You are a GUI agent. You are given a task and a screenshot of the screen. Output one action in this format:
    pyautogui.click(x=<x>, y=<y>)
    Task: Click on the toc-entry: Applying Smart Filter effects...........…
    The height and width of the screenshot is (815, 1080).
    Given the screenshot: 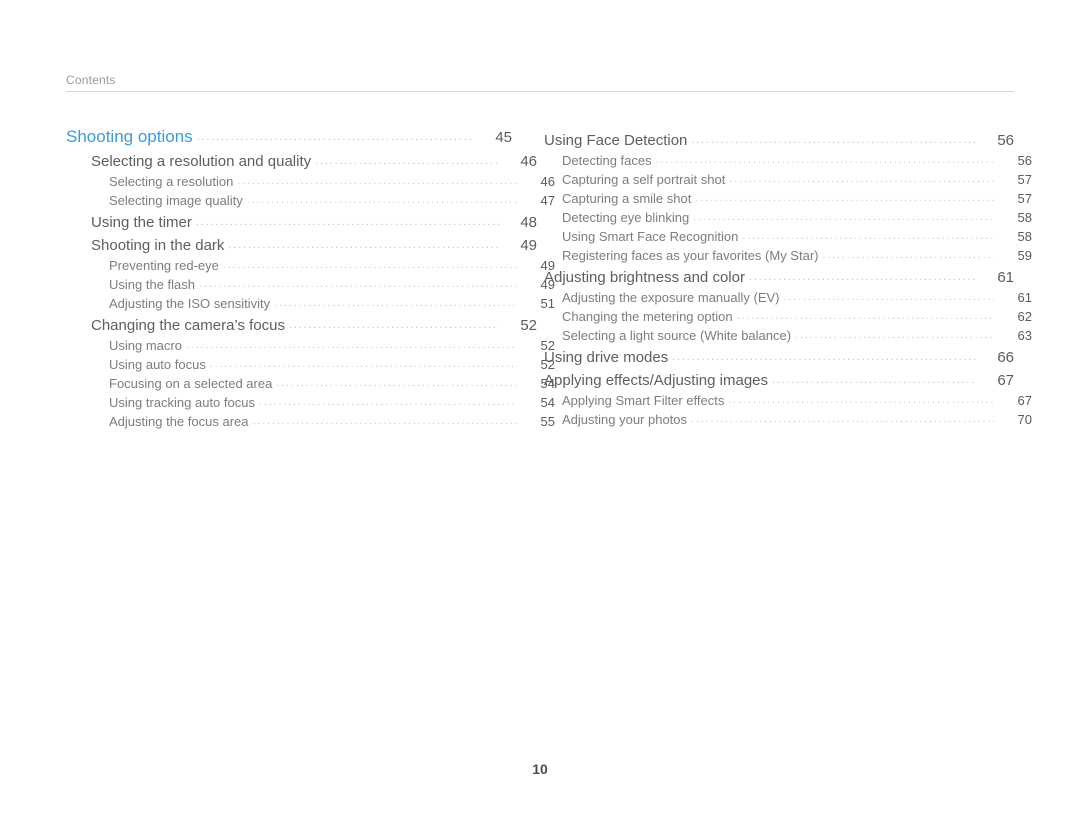 What is the action you would take?
    pyautogui.click(x=788, y=400)
    